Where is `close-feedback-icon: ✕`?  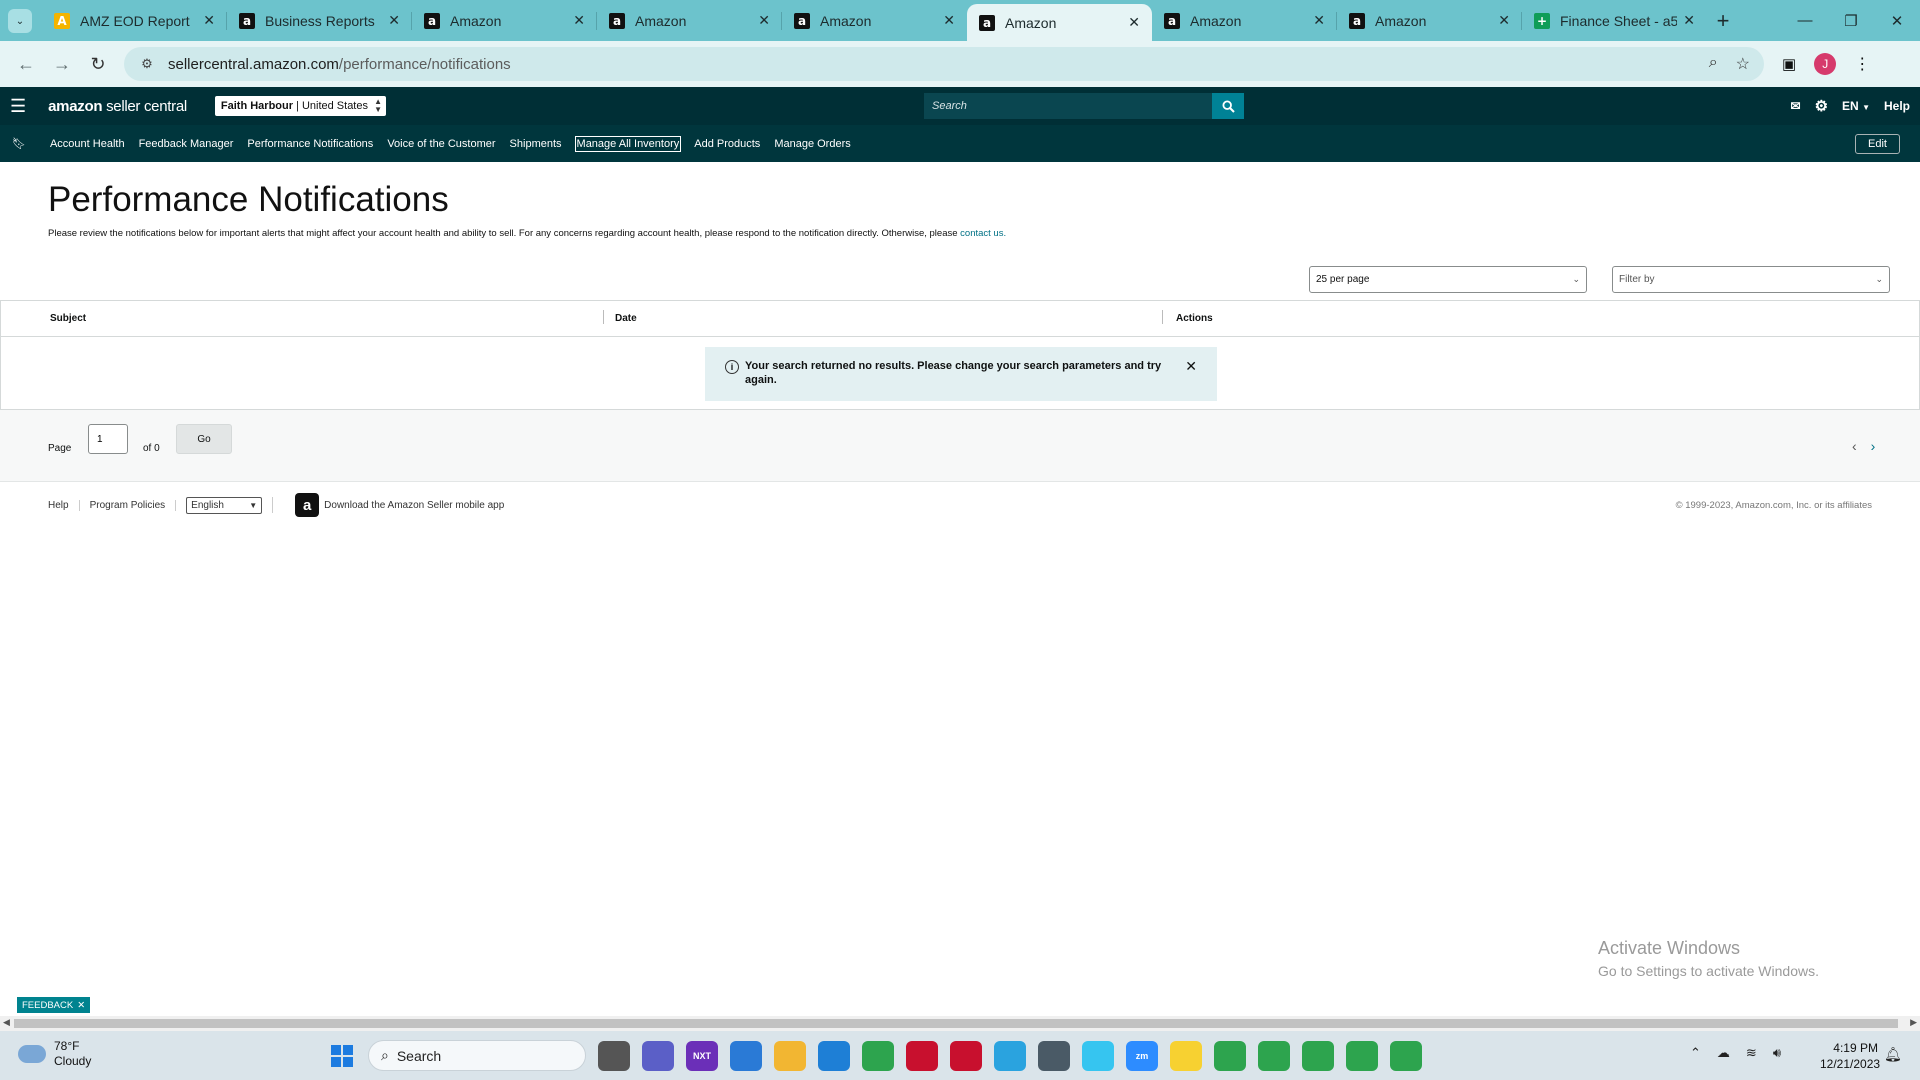
close-feedback-icon: ✕ is located at coordinates (81, 1005).